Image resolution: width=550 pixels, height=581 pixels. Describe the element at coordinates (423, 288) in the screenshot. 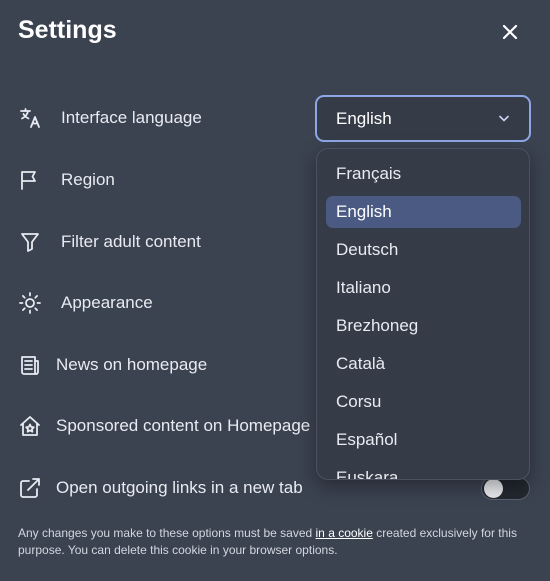

I see `language-option: Italiano` at that location.